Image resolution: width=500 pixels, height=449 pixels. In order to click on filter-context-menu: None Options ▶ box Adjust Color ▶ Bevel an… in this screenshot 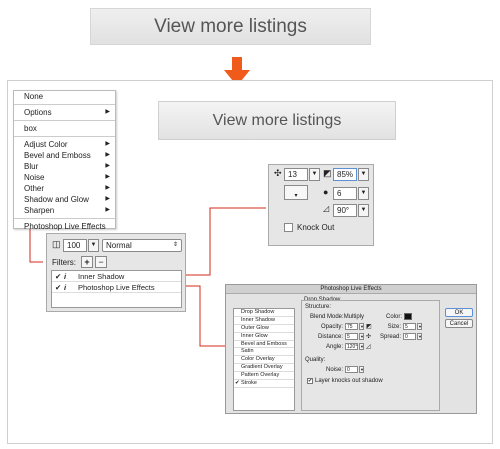, I will do `click(64, 161)`.